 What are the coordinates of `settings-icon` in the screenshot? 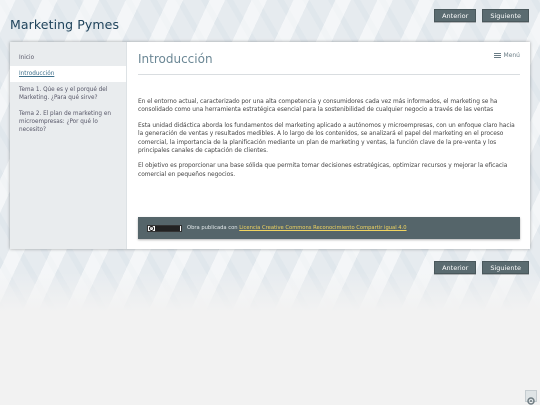 It's located at (531, 397).